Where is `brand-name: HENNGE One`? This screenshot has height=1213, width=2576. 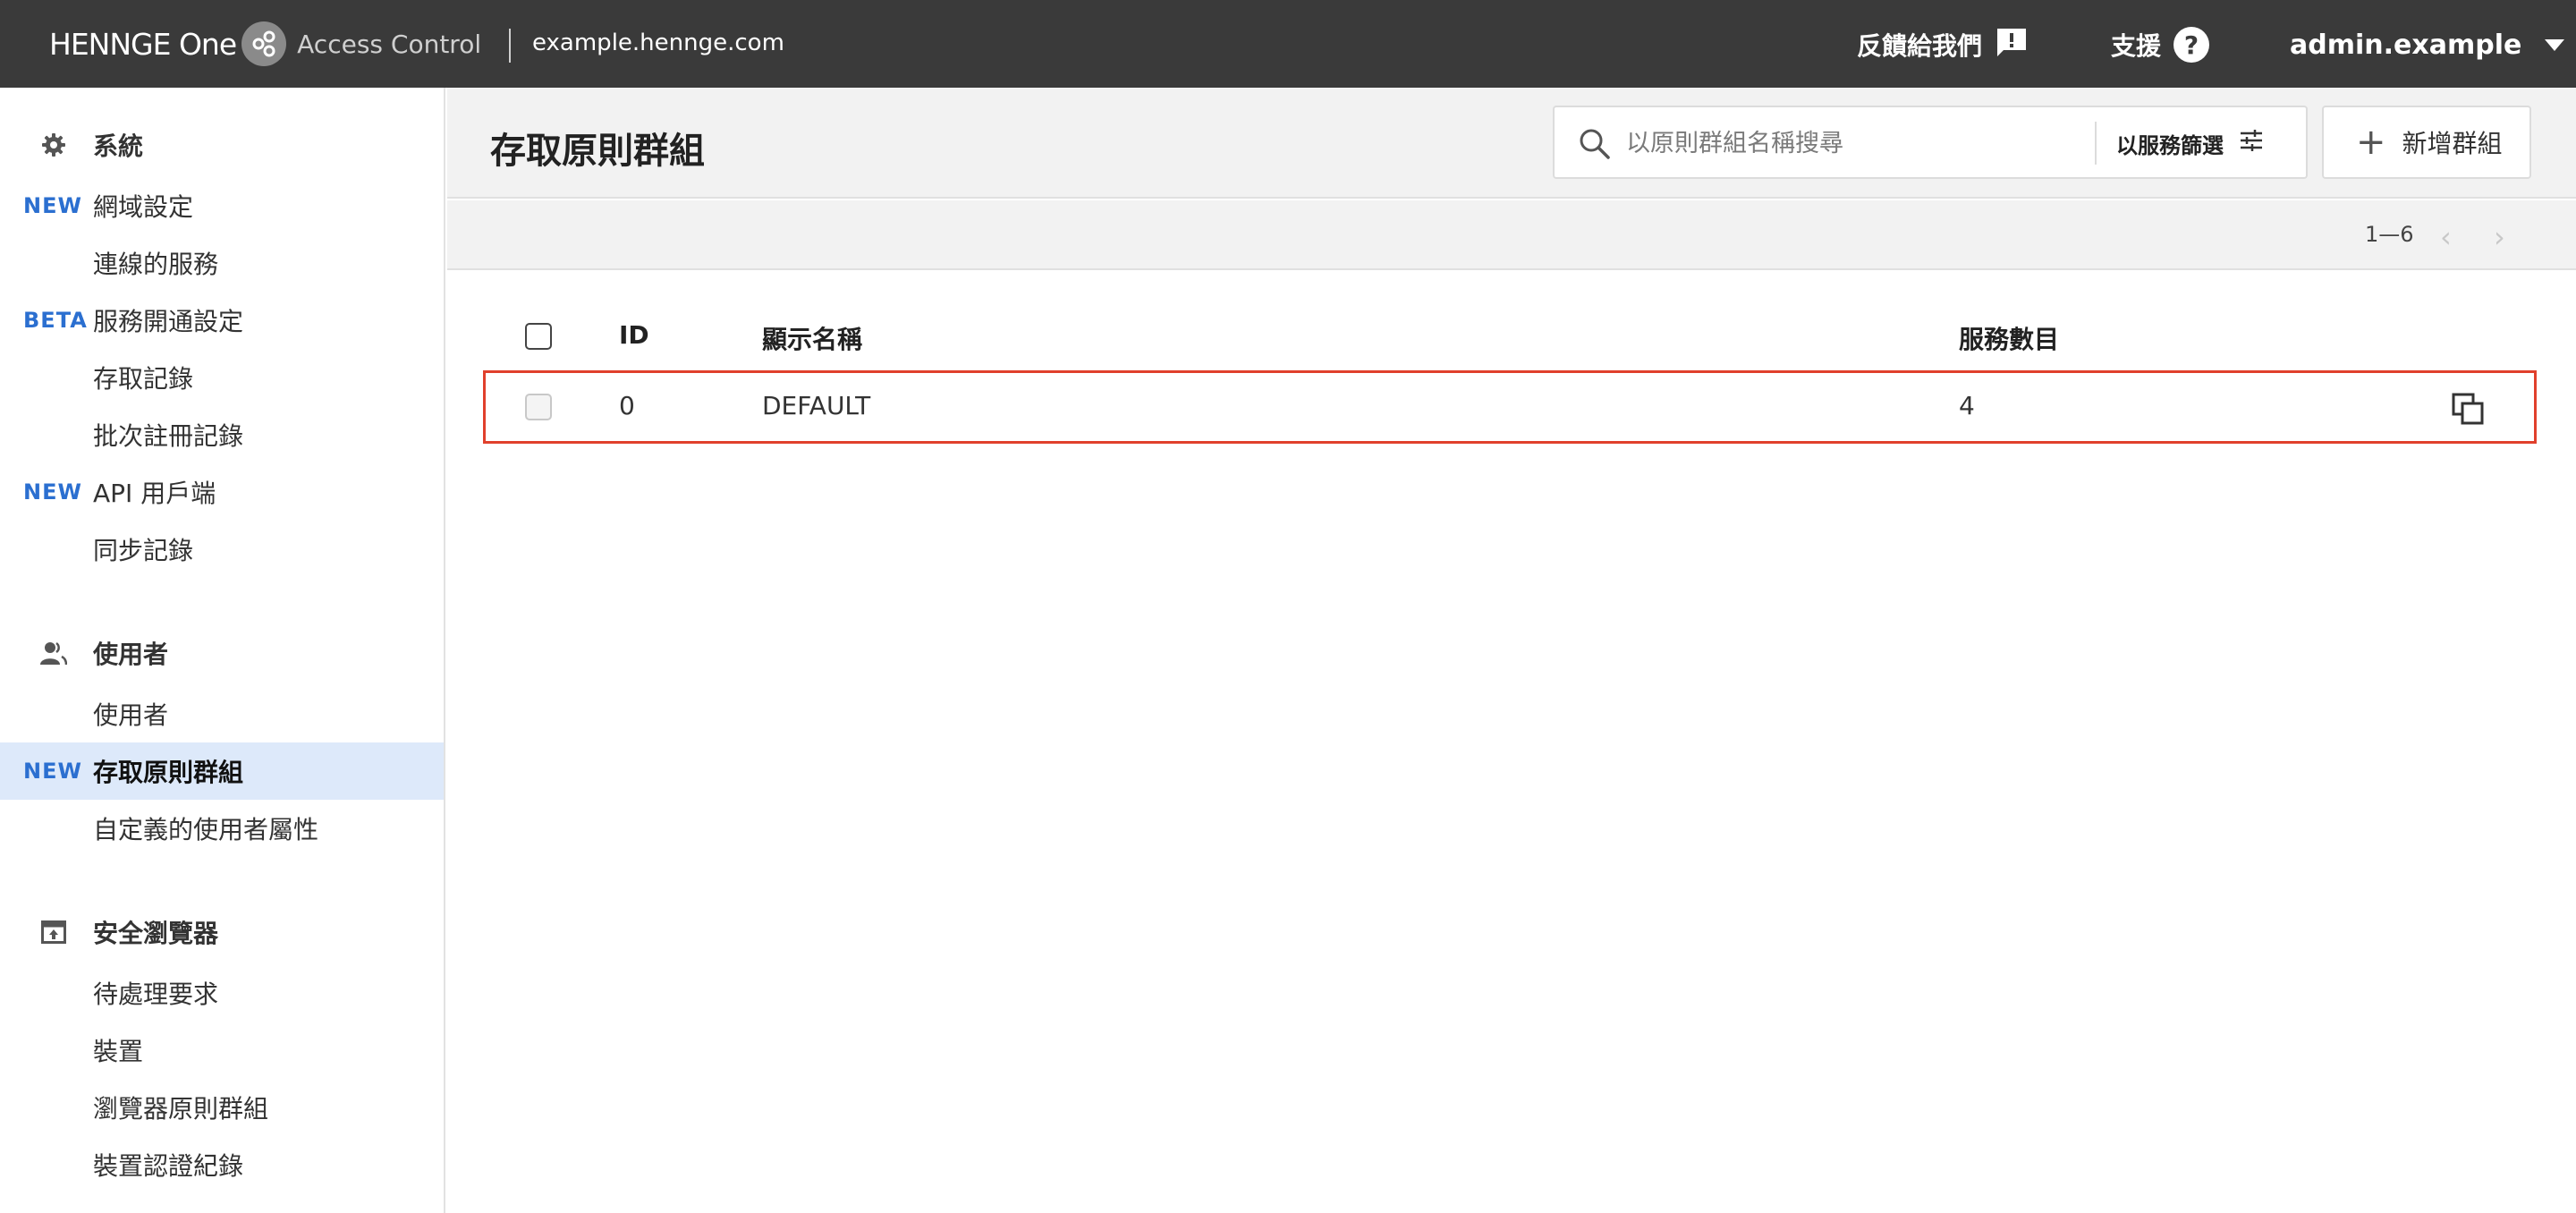
brand-name: HENNGE One is located at coordinates (143, 44).